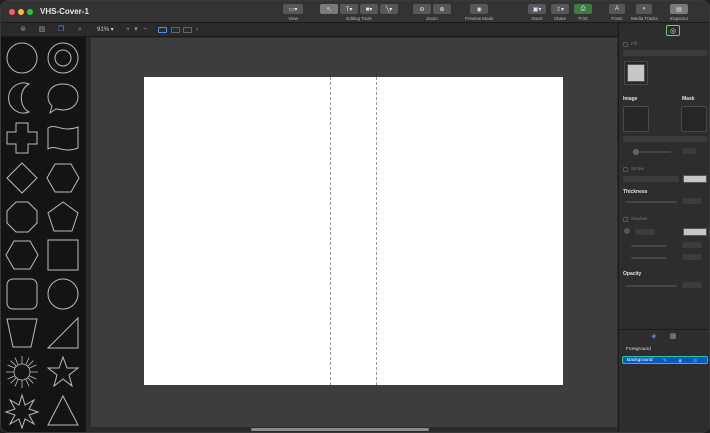  Describe the element at coordinates (680, 361) in the screenshot. I see `eye-icon: ◉` at that location.